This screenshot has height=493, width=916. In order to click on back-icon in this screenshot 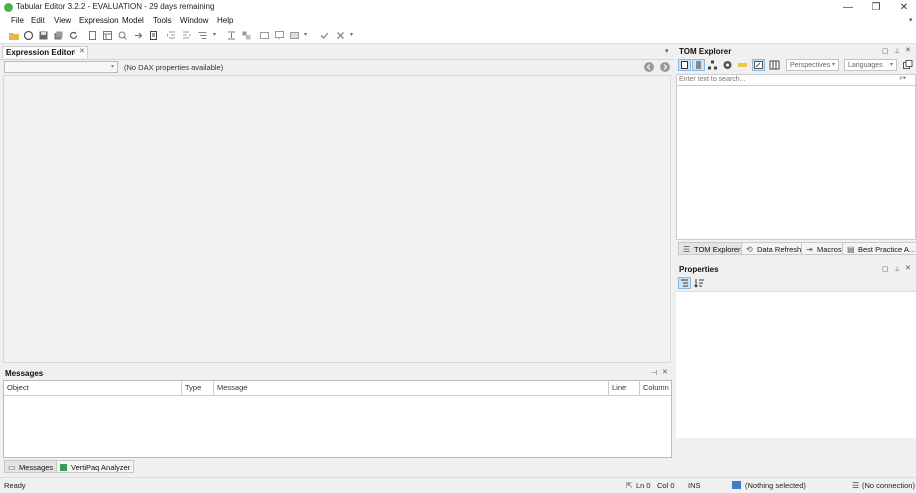, I will do `click(649, 67)`.